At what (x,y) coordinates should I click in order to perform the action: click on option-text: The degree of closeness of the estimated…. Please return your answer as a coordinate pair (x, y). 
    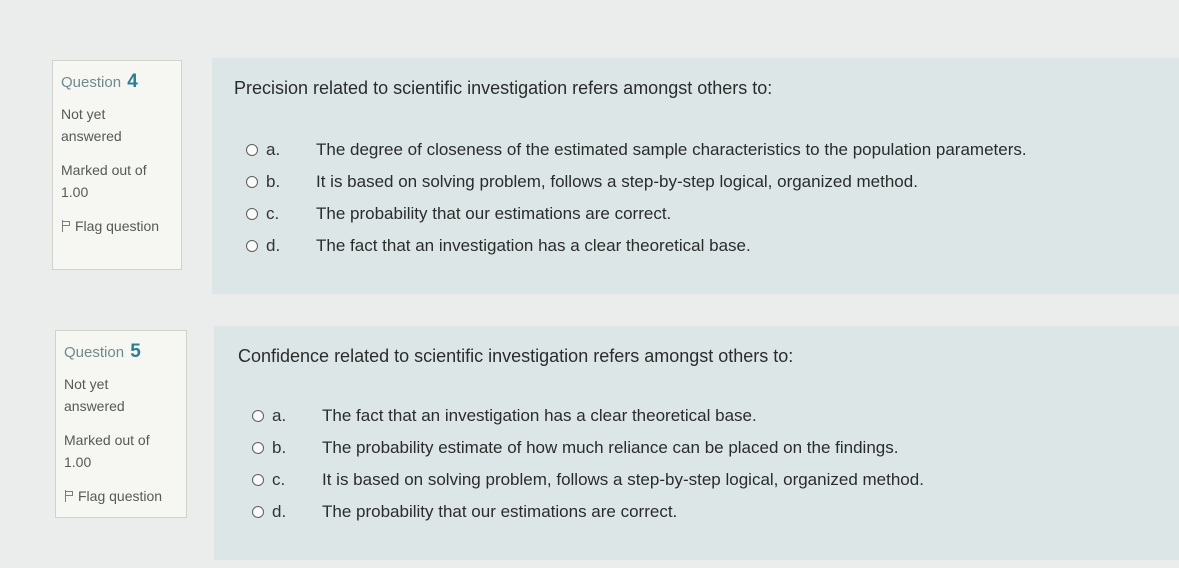
    Looking at the image, I should click on (671, 149).